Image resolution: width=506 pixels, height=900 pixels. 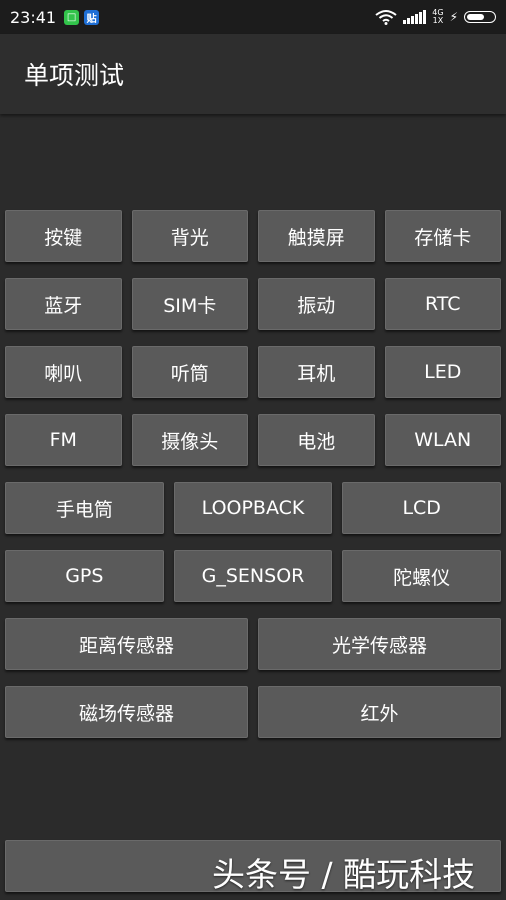 I want to click on app-bar: 单项测试, so click(x=253, y=74).